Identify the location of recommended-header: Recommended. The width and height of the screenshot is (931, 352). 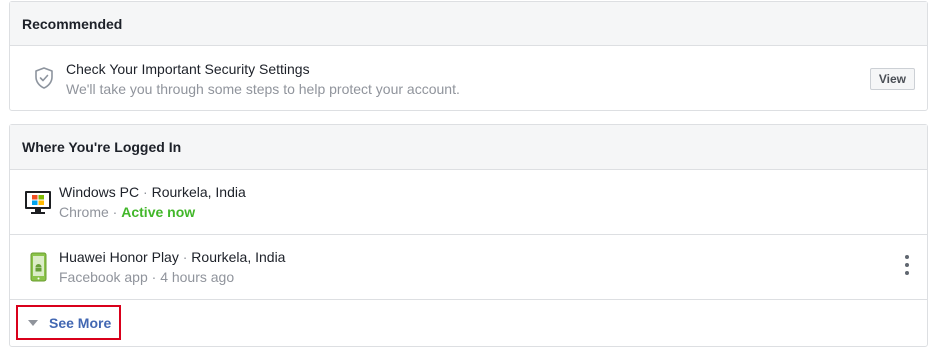
(468, 24).